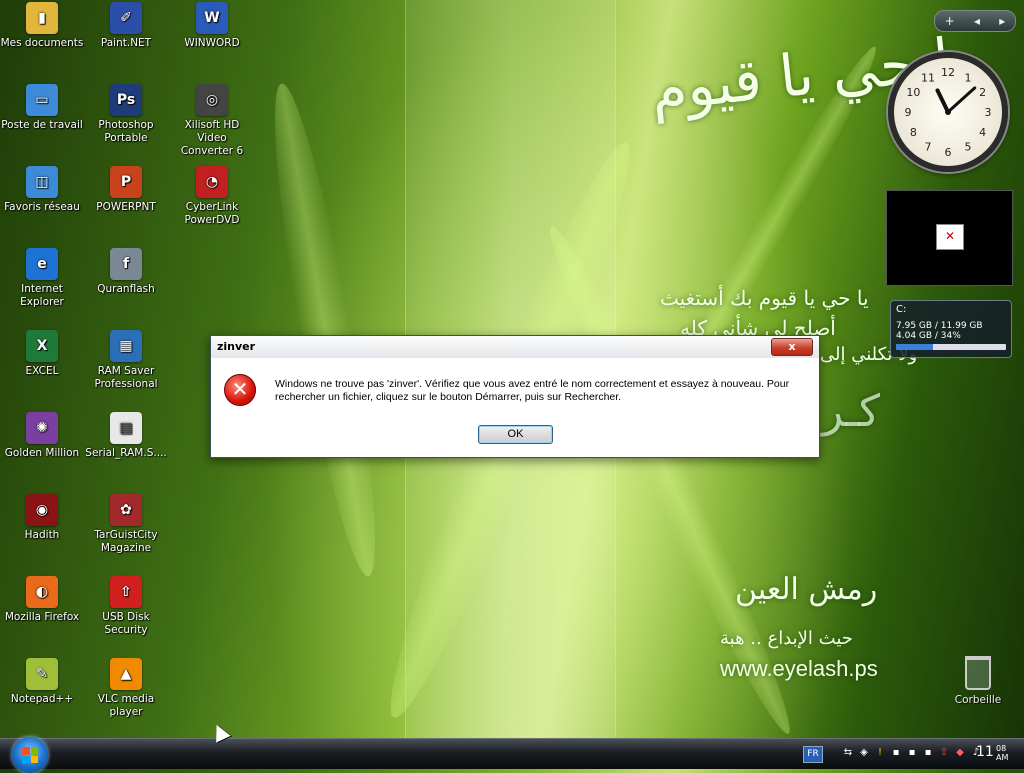  I want to click on taskbar-clock: 11 08 AM, so click(992, 753).